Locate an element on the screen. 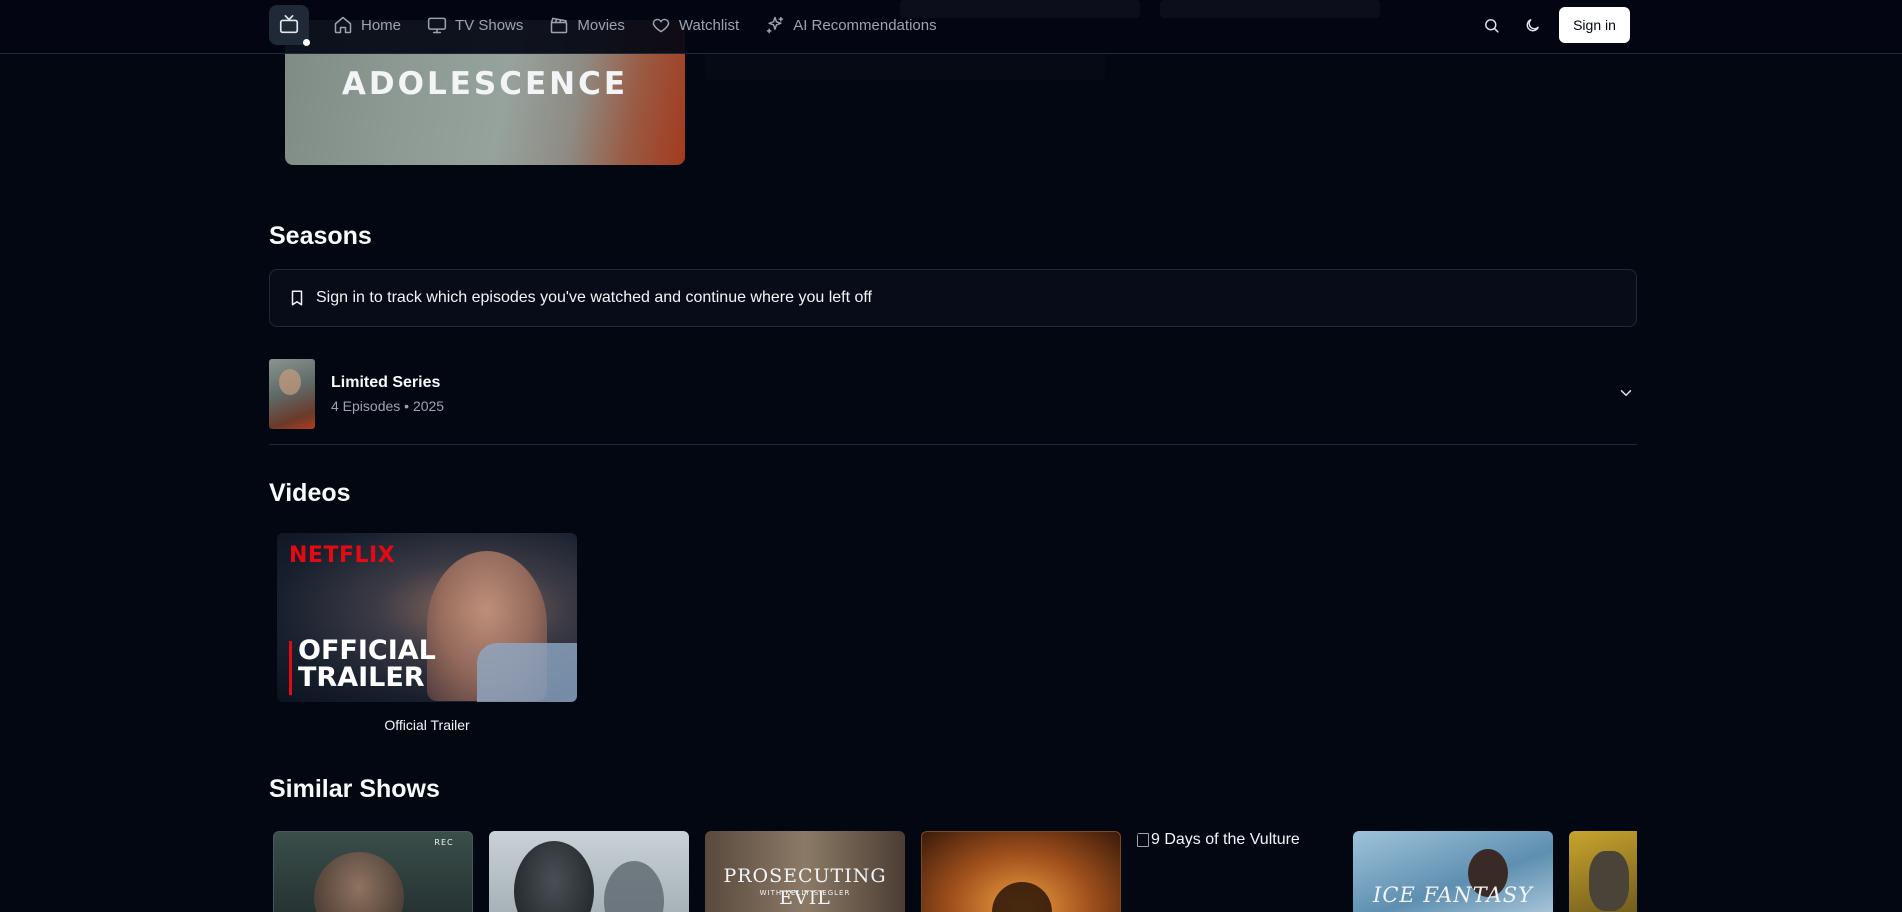  home-icon is located at coordinates (343, 25).